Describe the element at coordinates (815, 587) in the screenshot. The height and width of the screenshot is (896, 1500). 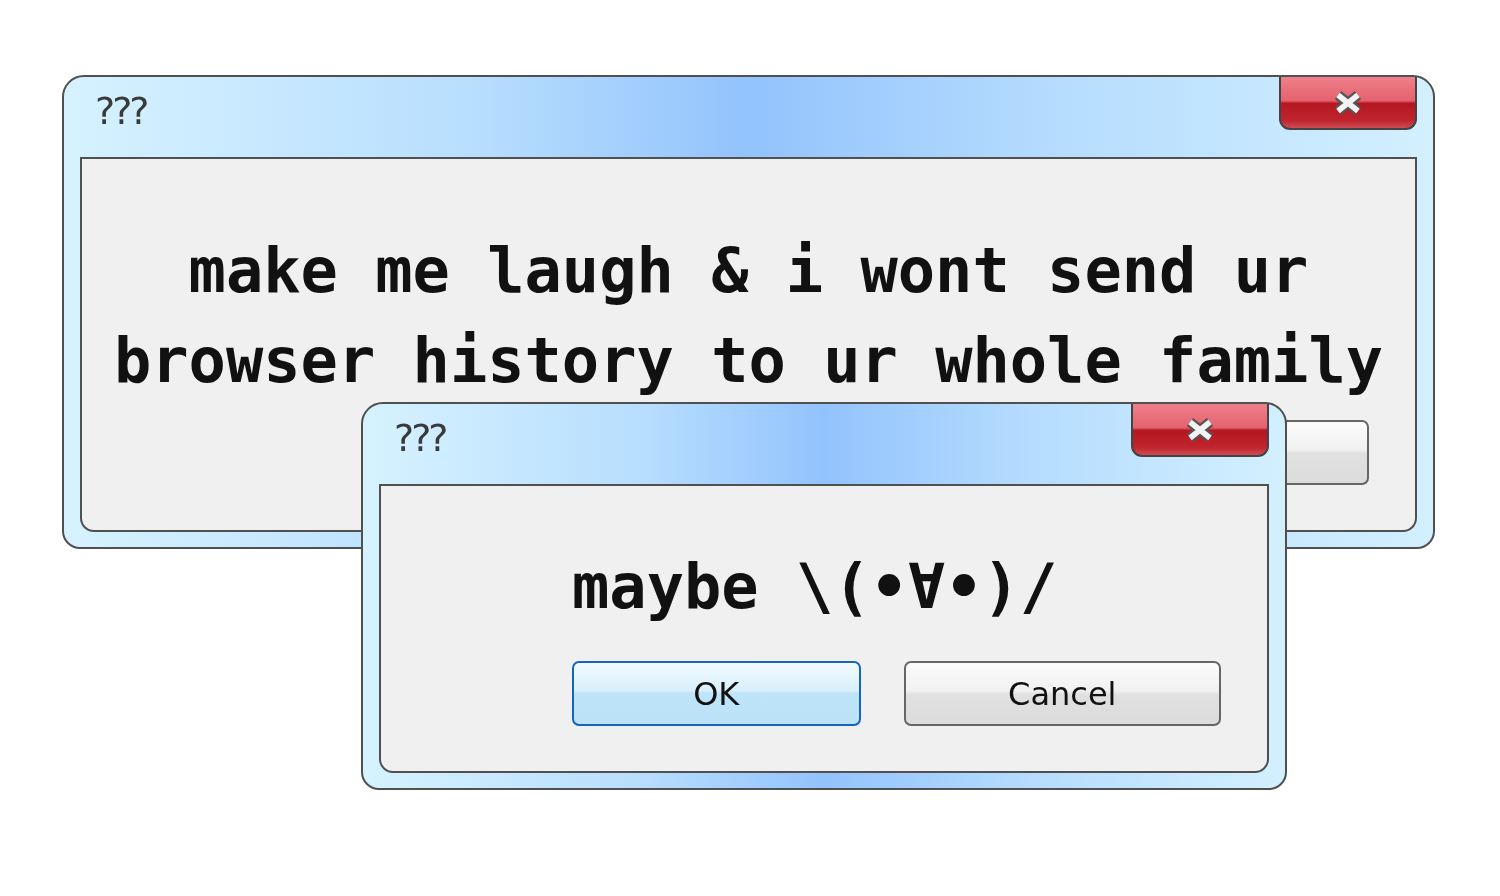
I see `message-text: maybe \(•∀•)/` at that location.